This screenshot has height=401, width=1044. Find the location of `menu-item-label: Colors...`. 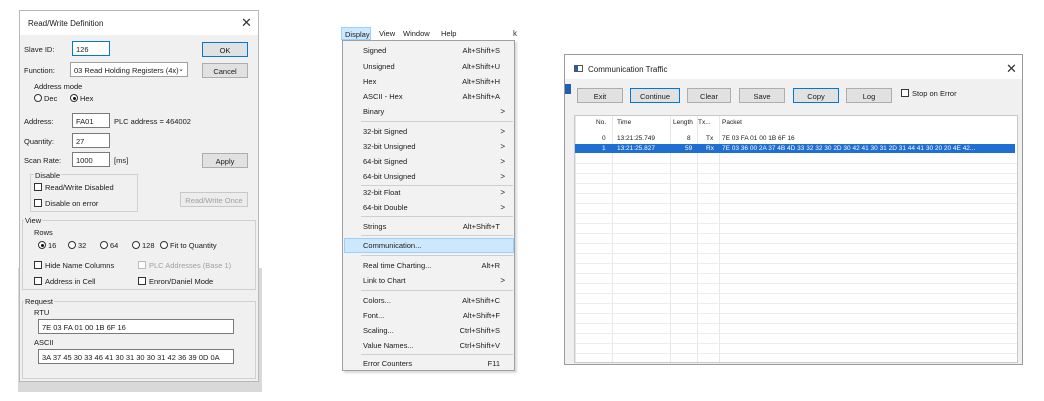

menu-item-label: Colors... is located at coordinates (377, 300).